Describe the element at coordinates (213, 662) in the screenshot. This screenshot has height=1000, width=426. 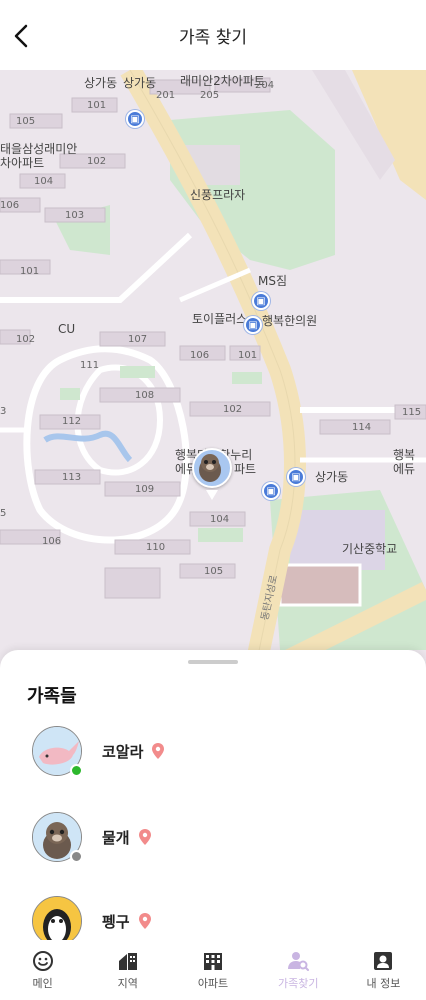
I see `sheet-drag-handle` at that location.